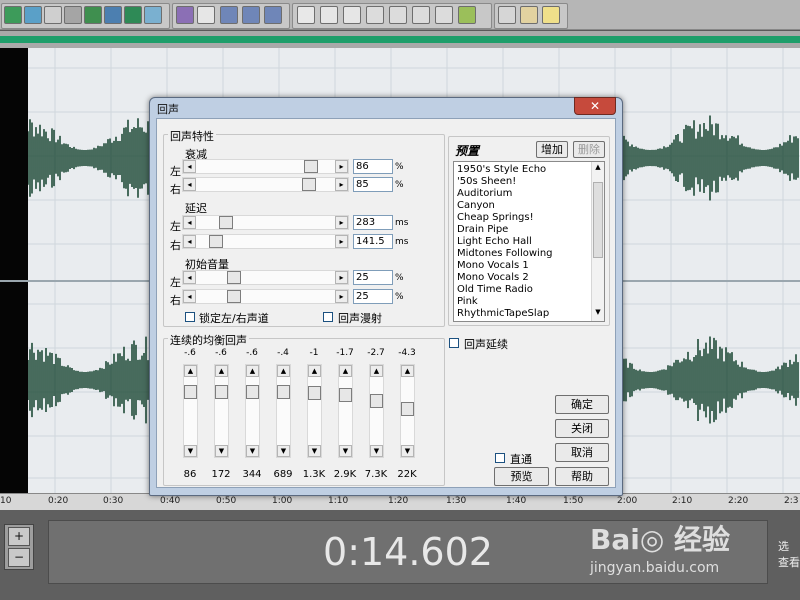 This screenshot has height=600, width=800. Describe the element at coordinates (306, 15) in the screenshot. I see `document-icon` at that location.